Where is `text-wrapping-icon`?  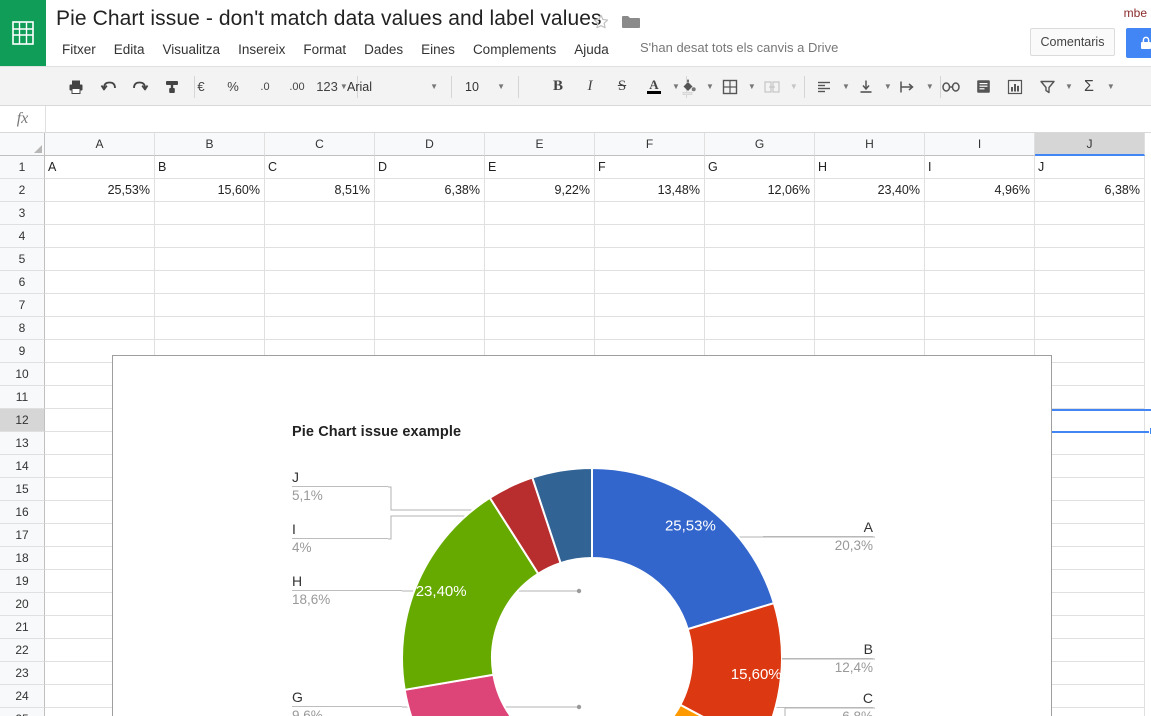
text-wrapping-icon is located at coordinates (908, 87).